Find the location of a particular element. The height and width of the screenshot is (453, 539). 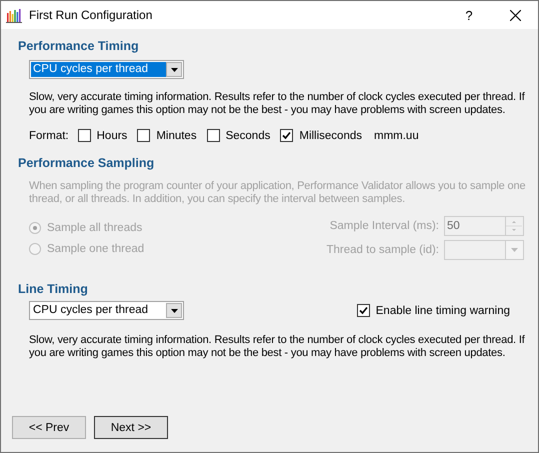

section-heading: Performance Timing is located at coordinates (79, 46).